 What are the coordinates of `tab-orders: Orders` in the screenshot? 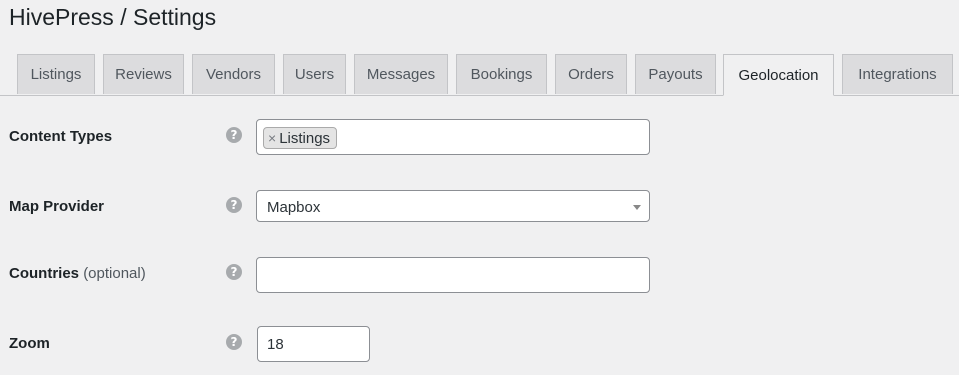 It's located at (591, 74).